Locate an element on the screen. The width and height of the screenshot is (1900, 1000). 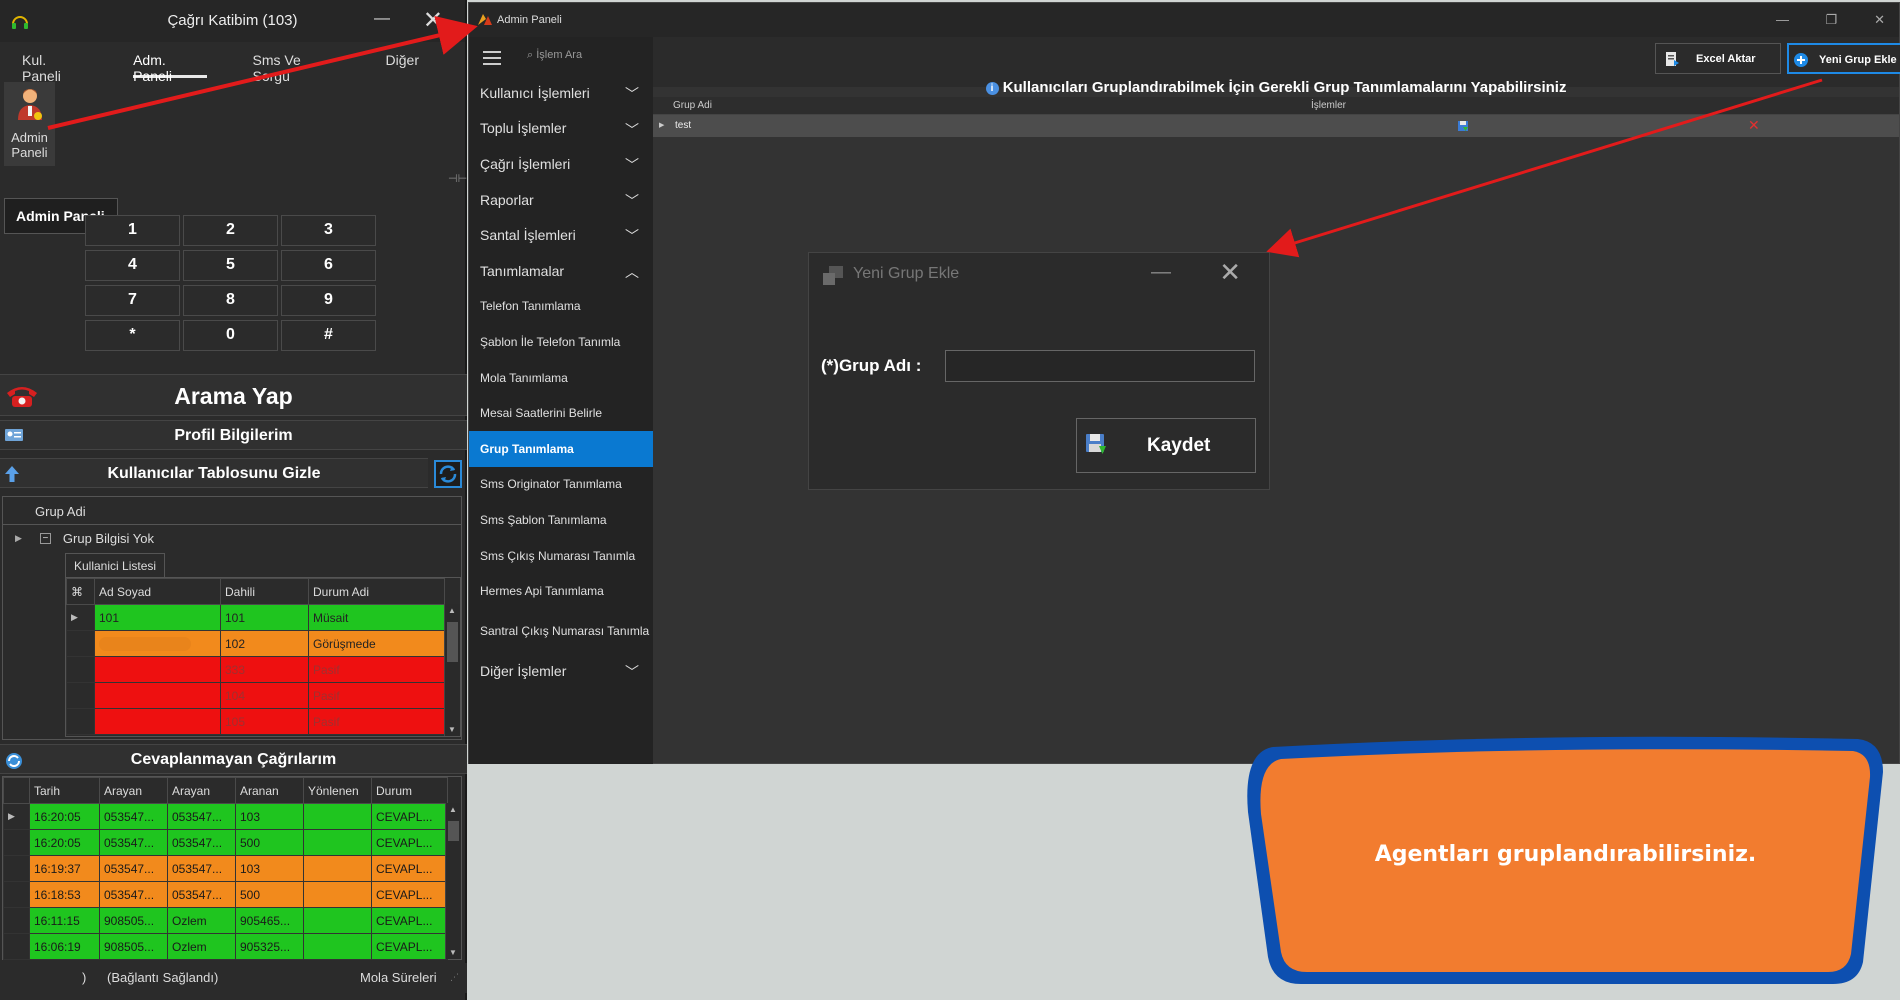
profile-button: Profil Bilgilerim is located at coordinates (233, 435).